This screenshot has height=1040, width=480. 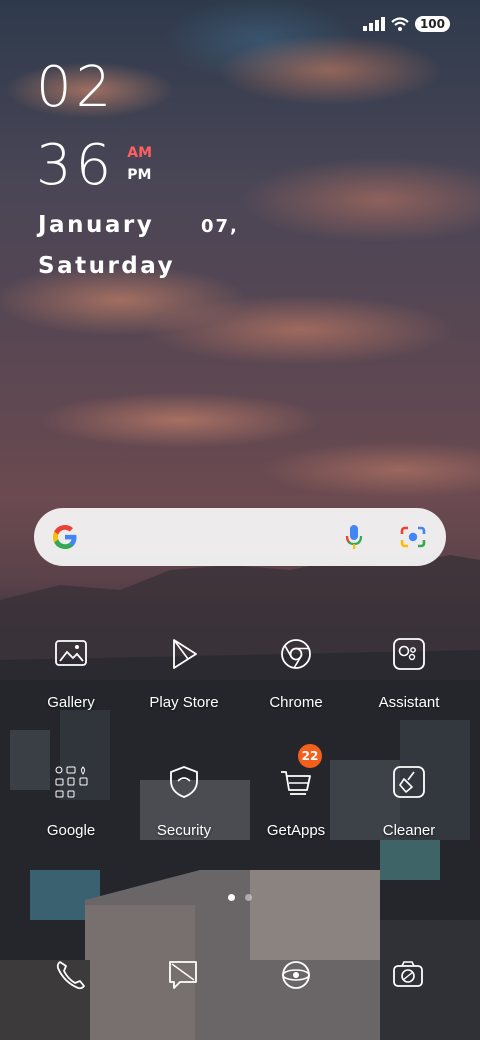 I want to click on app-label: Assistant, so click(x=409, y=702).